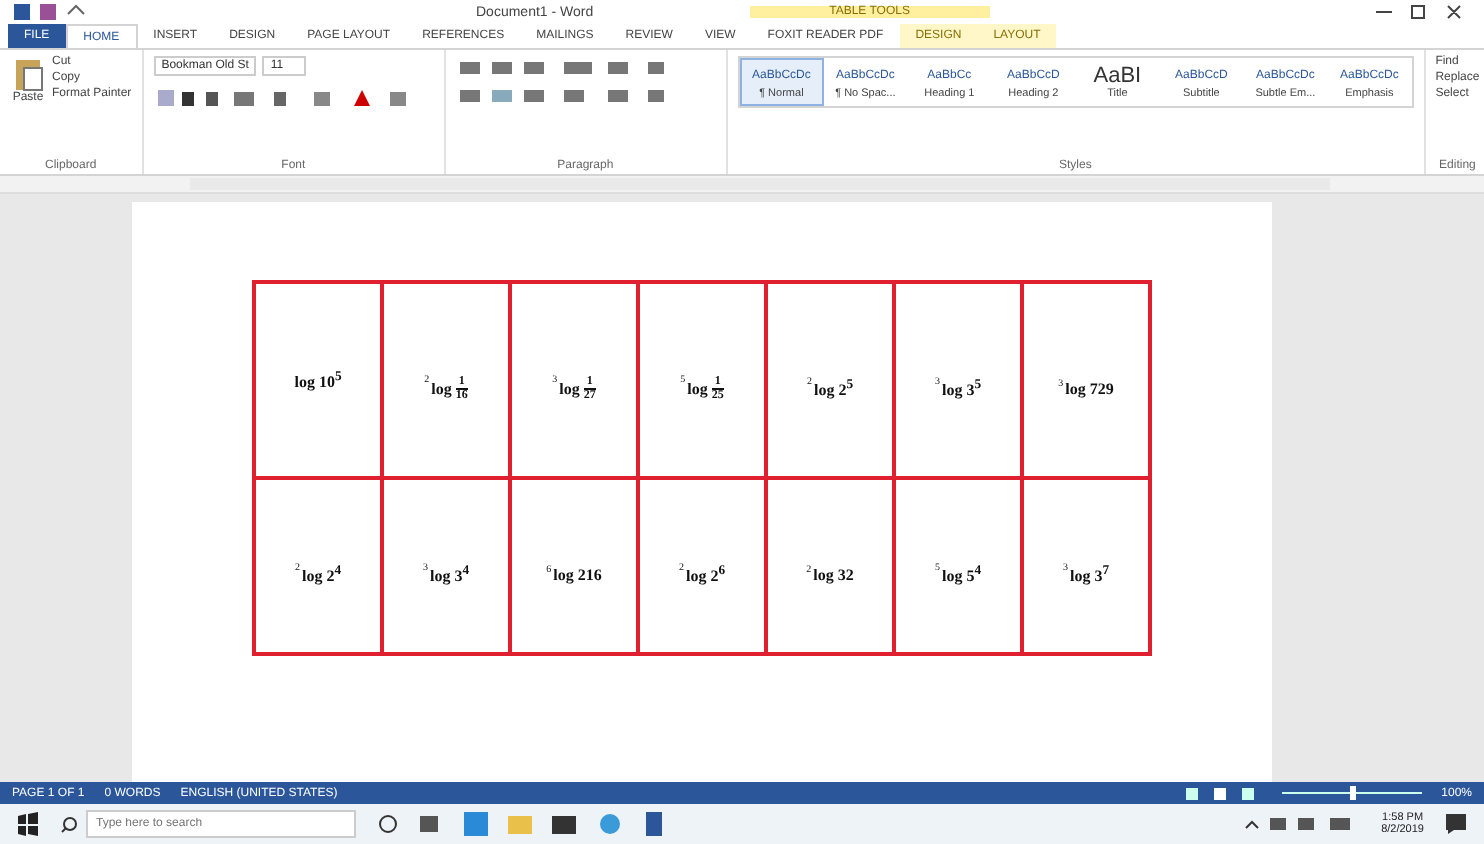  What do you see at coordinates (318, 575) in the screenshot?
I see `log-expression: $^{2}$log 2$^{4}$` at bounding box center [318, 575].